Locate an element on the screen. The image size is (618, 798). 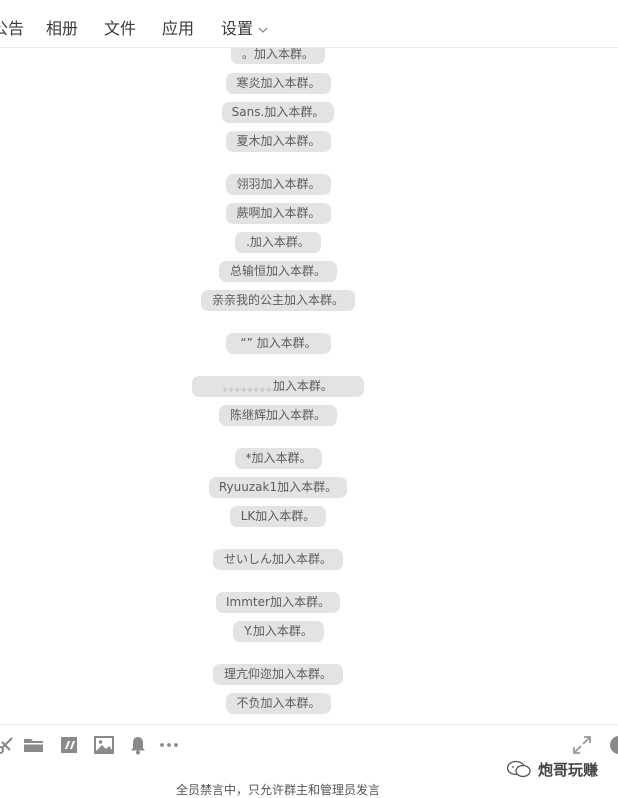
system-message: 亲亲我的公主加入本群。 is located at coordinates (278, 300).